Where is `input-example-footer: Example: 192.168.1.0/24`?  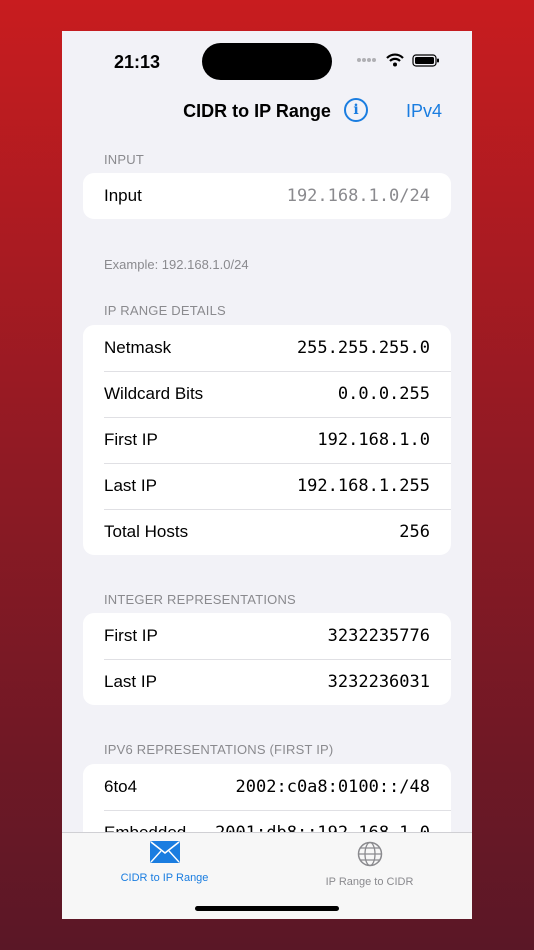
input-example-footer: Example: 192.168.1.0/24 is located at coordinates (176, 264).